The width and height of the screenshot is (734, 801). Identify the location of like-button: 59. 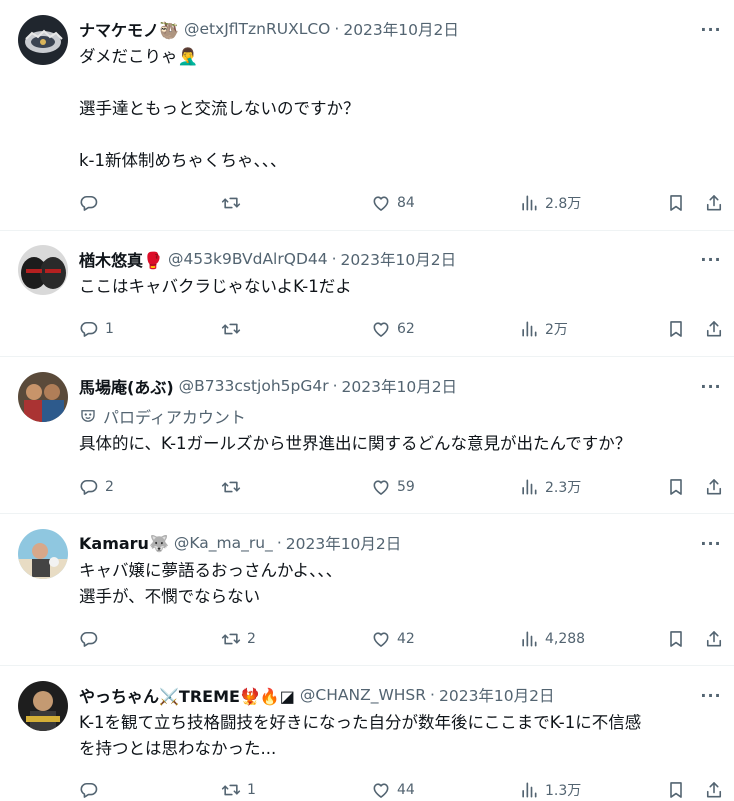
(393, 487).